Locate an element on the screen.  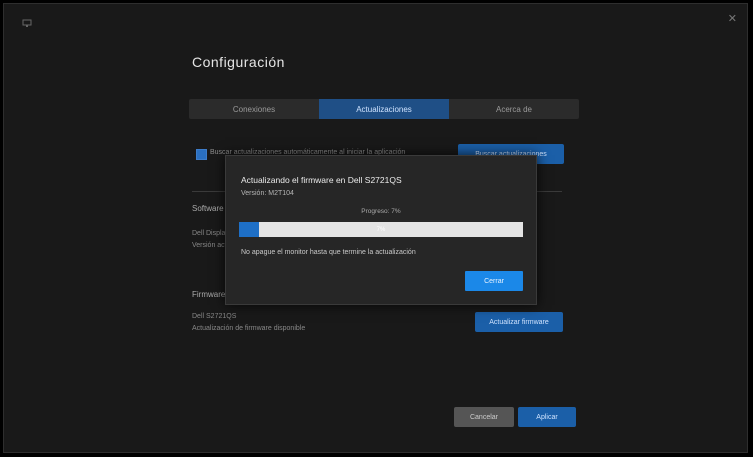
auto-update-checkbox is located at coordinates (201, 154).